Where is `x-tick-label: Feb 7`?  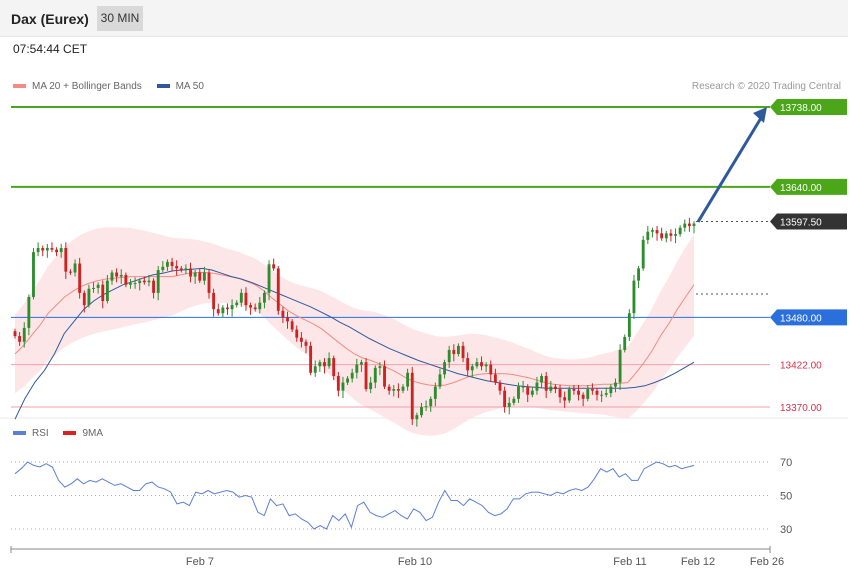 x-tick-label: Feb 7 is located at coordinates (200, 562).